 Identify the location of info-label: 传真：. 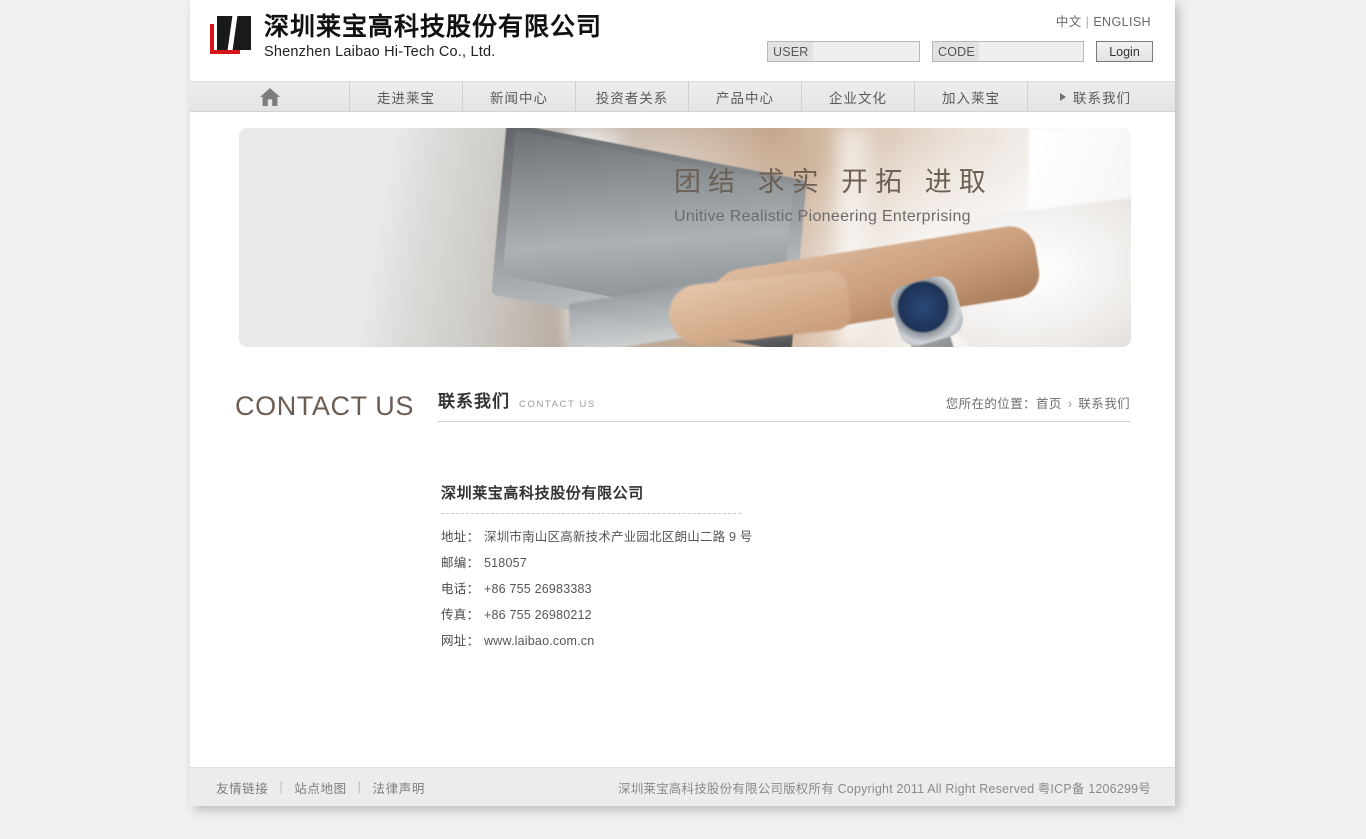
(460, 615).